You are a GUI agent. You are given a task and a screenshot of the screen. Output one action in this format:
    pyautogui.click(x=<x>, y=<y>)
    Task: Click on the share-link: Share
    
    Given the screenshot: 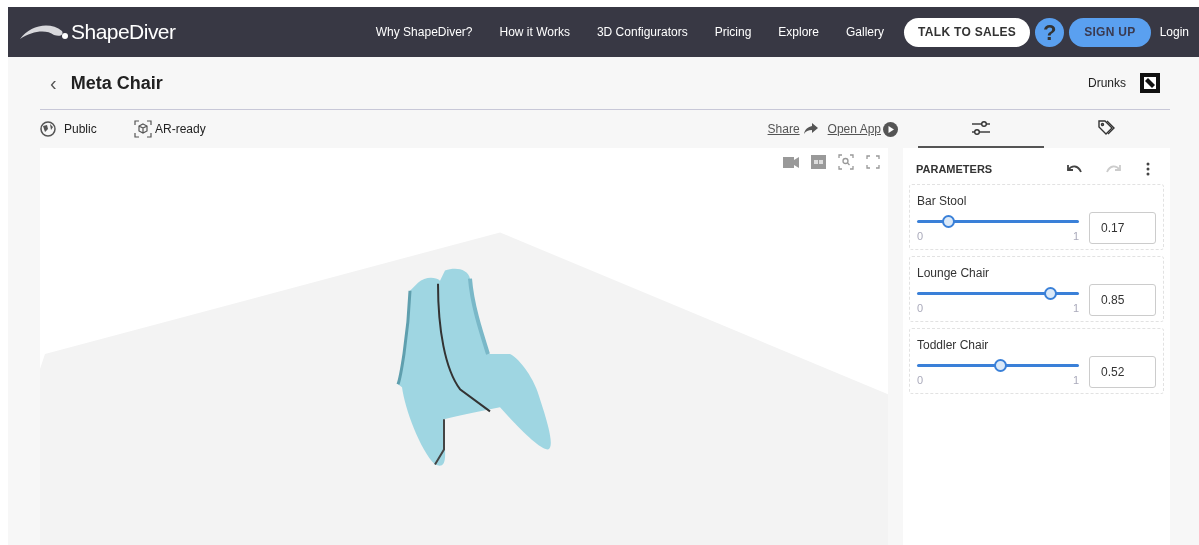 What is the action you would take?
    pyautogui.click(x=783, y=129)
    